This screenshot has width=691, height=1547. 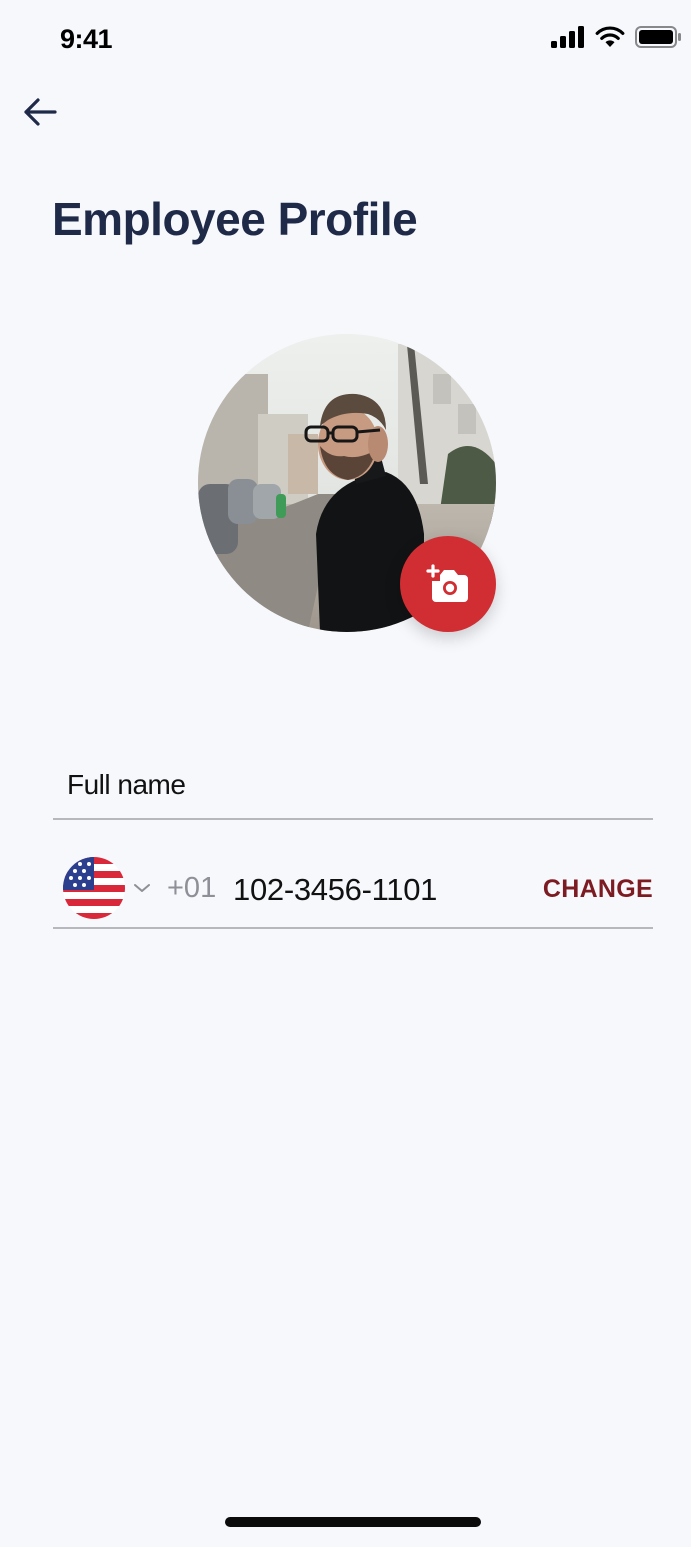 I want to click on status-icons, so click(x=616, y=37).